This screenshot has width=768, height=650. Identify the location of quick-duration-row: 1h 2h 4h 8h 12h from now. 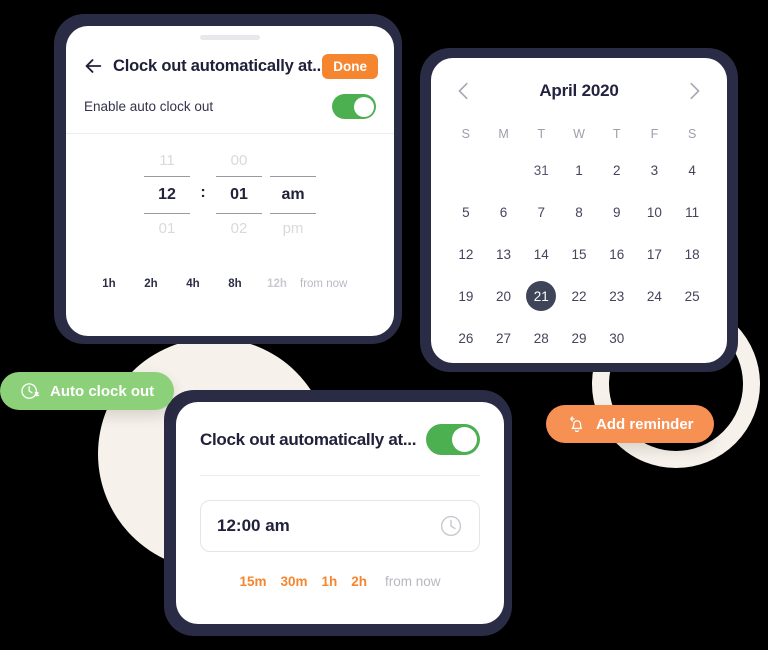
(230, 284).